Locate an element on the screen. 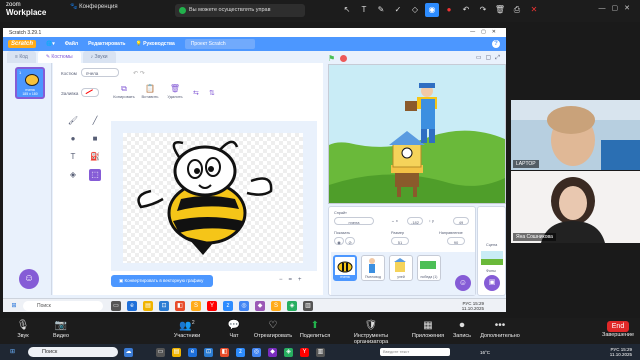 The image size is (640, 360). store-icon: ⊡ is located at coordinates (208, 352).